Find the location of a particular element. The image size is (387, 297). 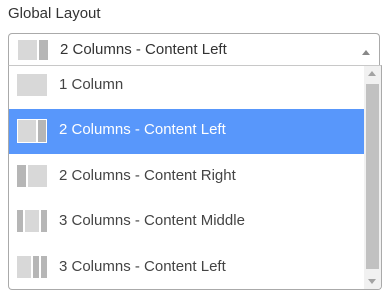

chevron-up-icon is located at coordinates (366, 52).